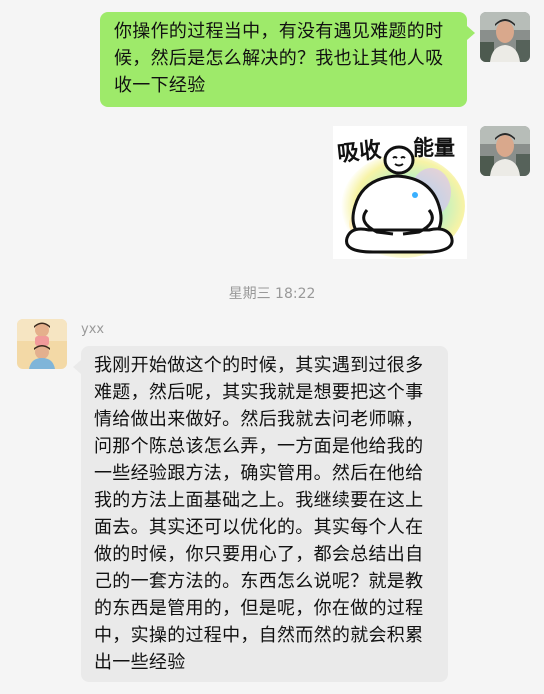 The height and width of the screenshot is (694, 544). What do you see at coordinates (272, 294) in the screenshot?
I see `time-divider: 星期三 18:22` at bounding box center [272, 294].